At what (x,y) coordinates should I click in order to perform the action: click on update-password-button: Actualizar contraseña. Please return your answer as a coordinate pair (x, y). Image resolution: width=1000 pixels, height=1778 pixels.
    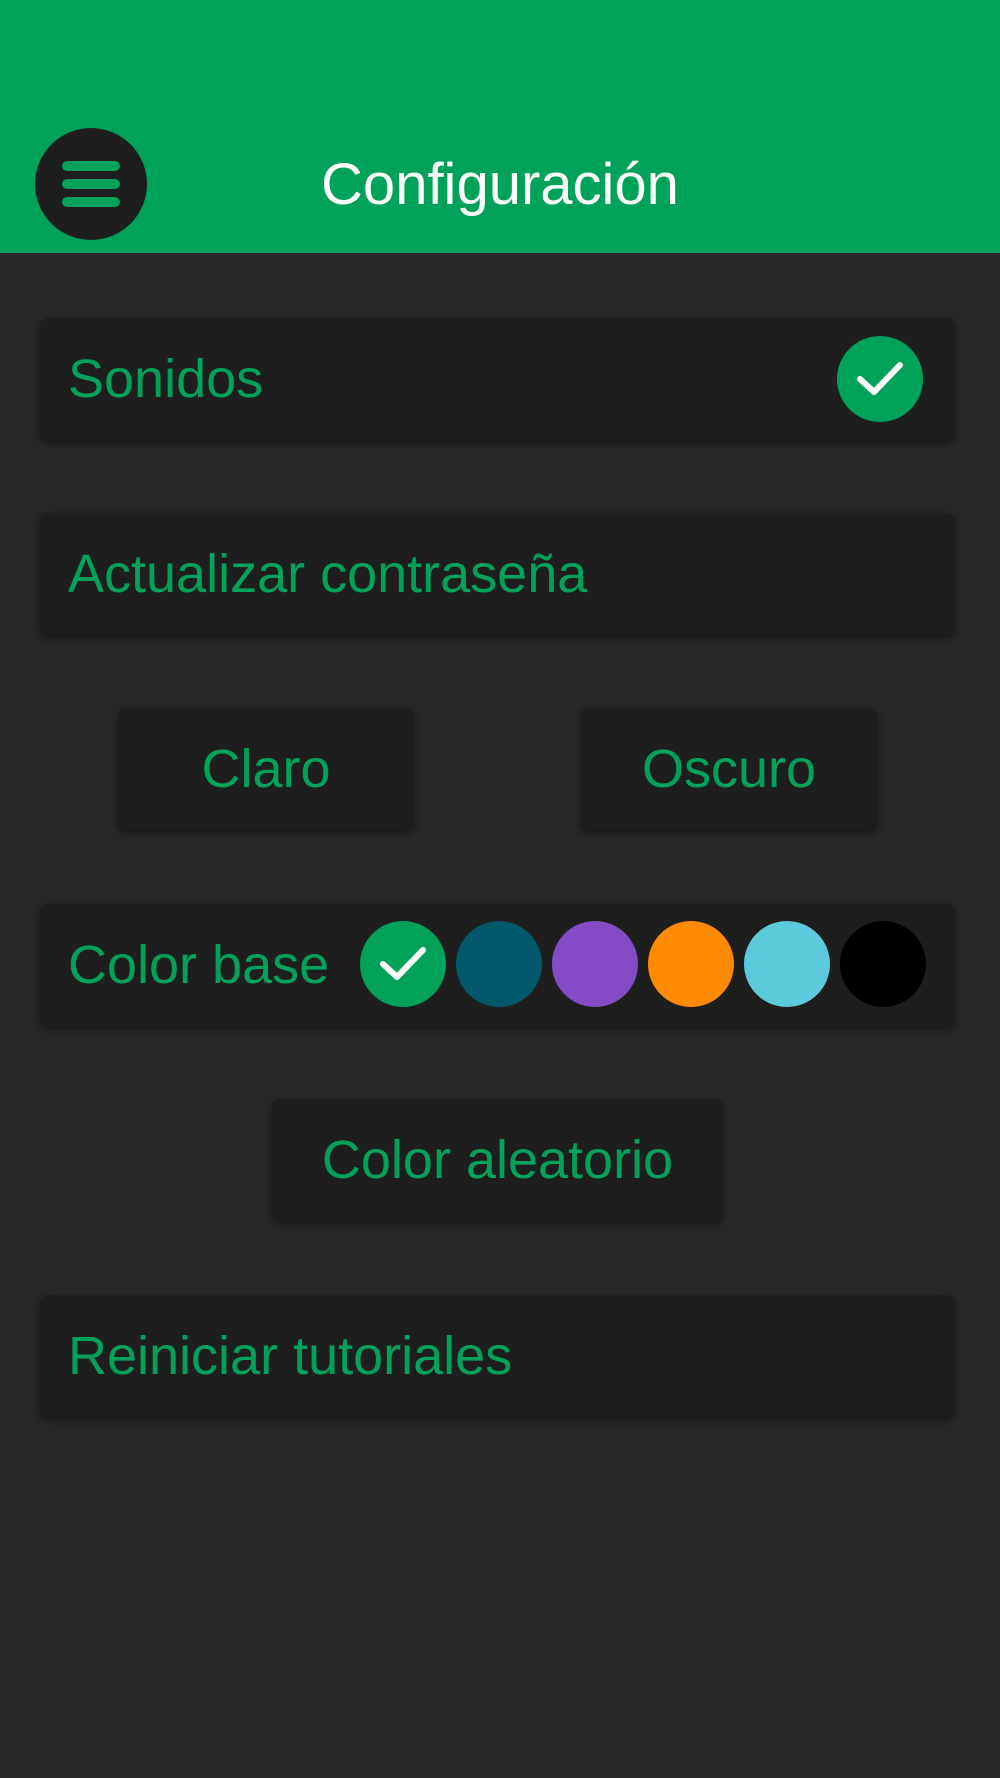
    Looking at the image, I should click on (497, 574).